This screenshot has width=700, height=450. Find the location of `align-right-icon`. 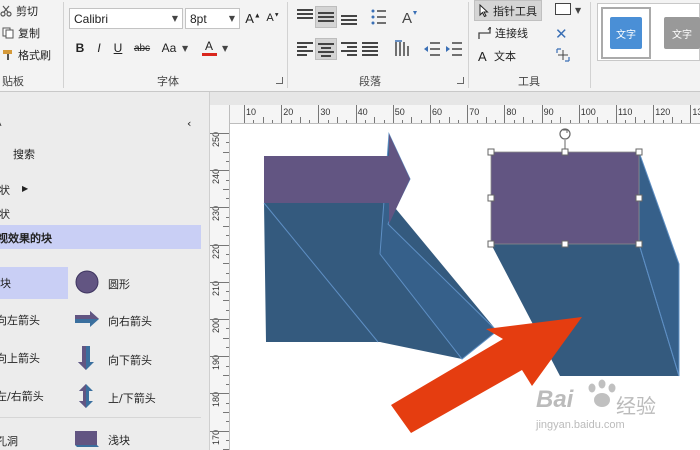

align-right-icon is located at coordinates (349, 49).